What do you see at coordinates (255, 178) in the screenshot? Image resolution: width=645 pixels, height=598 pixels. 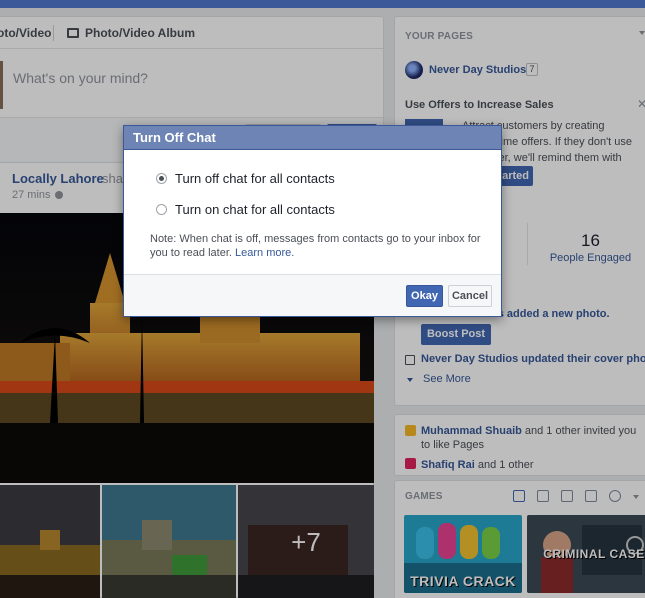 I see `option-turn-off-label: Turn off chat for all contacts` at bounding box center [255, 178].